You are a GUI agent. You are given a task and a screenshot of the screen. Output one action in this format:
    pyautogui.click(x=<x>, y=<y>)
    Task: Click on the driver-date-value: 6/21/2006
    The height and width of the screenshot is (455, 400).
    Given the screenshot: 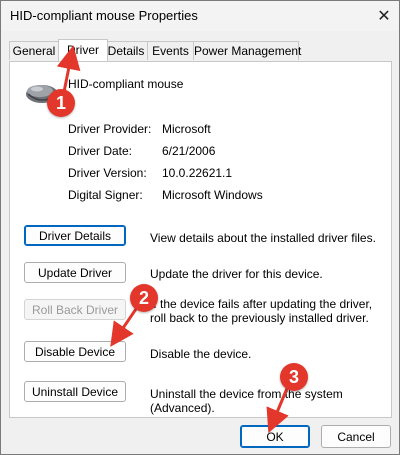 What is the action you would take?
    pyautogui.click(x=189, y=151)
    